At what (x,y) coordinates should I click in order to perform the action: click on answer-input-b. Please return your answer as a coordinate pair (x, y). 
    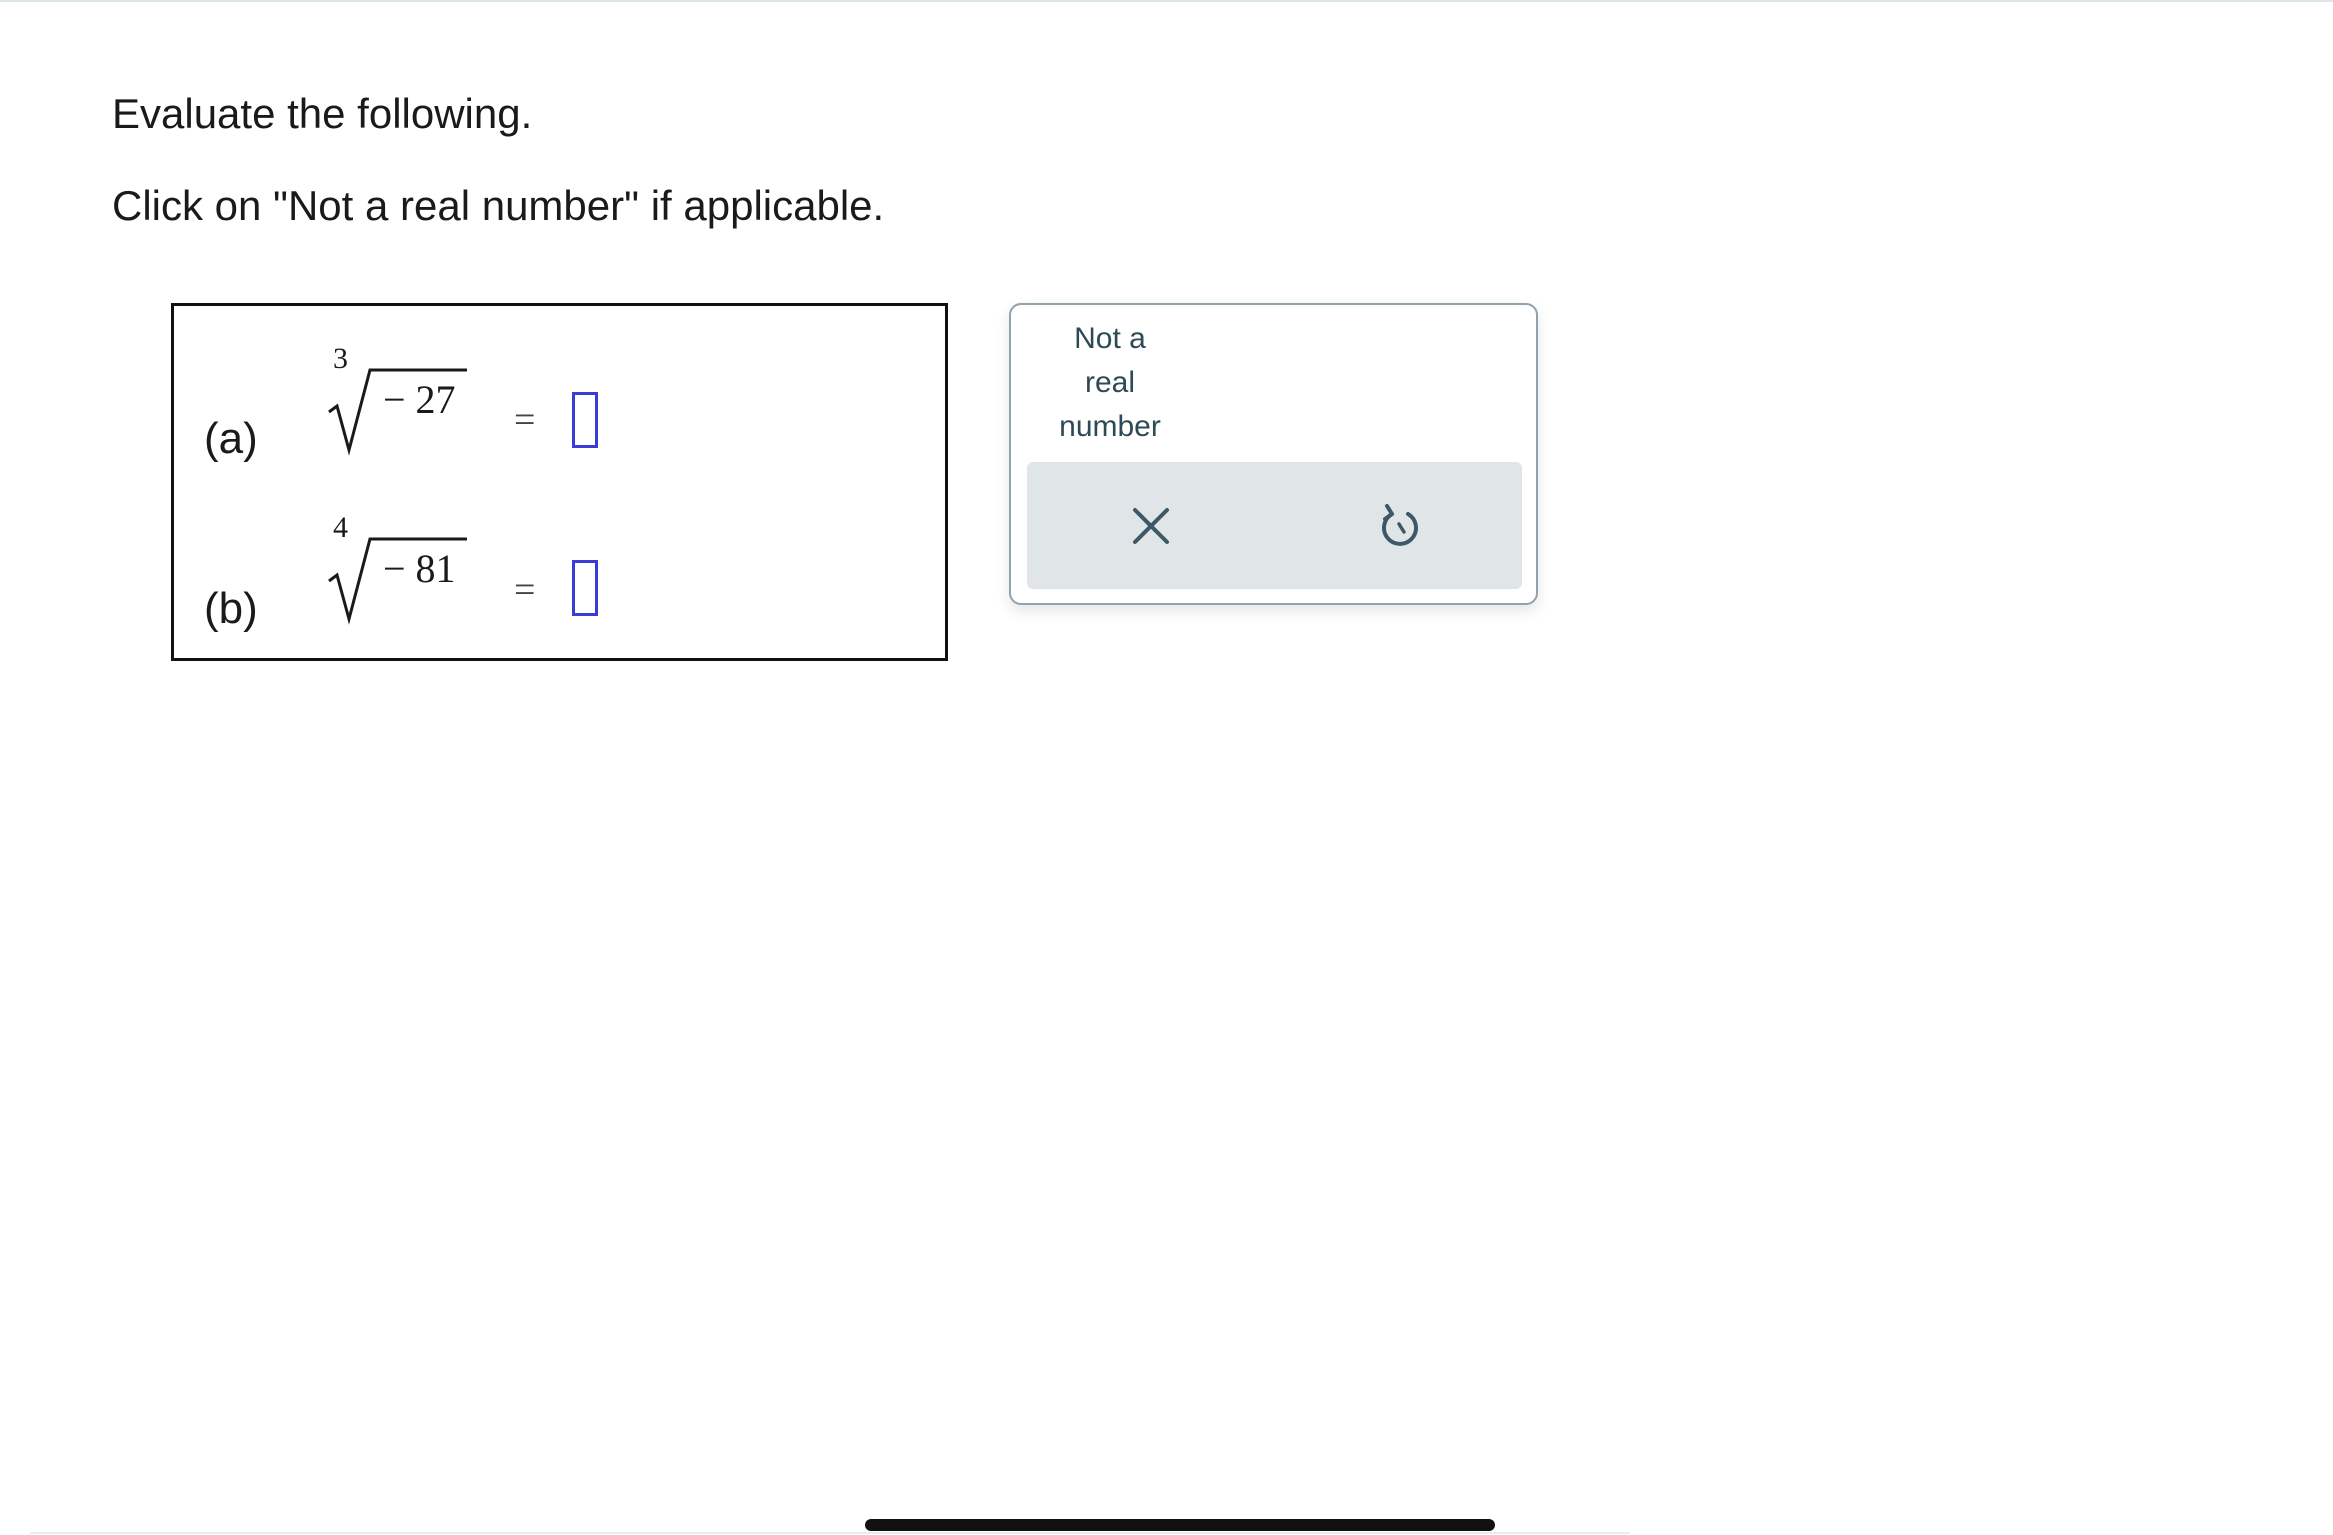
    Looking at the image, I should click on (585, 588).